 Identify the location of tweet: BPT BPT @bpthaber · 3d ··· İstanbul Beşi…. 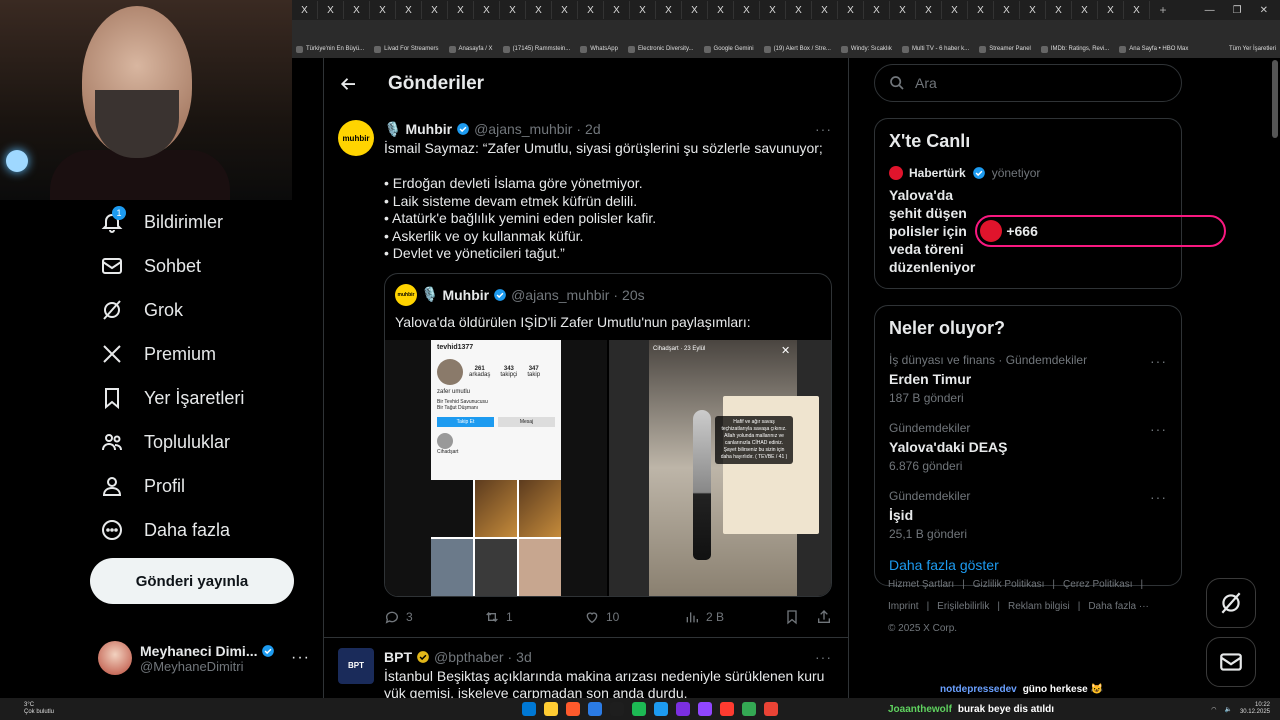
(586, 668).